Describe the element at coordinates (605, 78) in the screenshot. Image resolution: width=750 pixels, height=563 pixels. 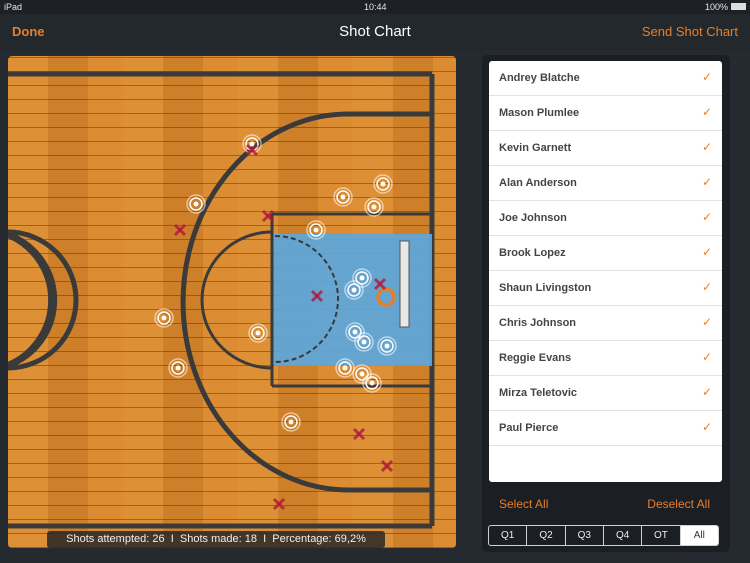
I see `player-row: Andrey Blatche ✓` at that location.